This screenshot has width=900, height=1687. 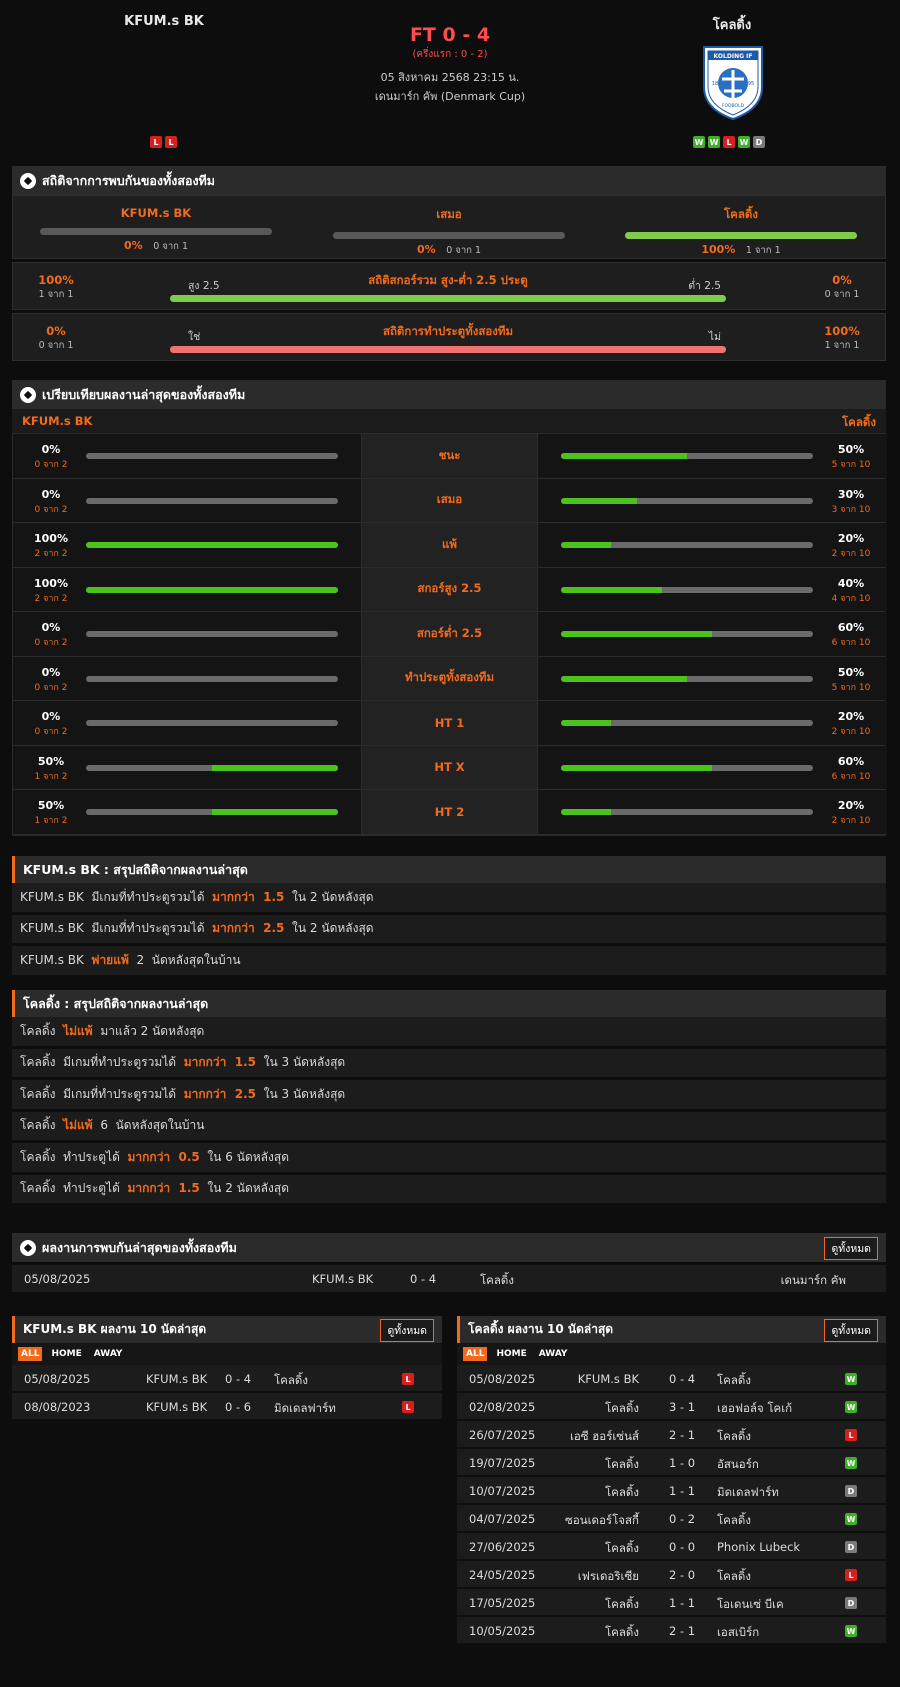 I want to click on competition-name: เดนมาร์ก คัพ (Denmark Cup), so click(x=450, y=96).